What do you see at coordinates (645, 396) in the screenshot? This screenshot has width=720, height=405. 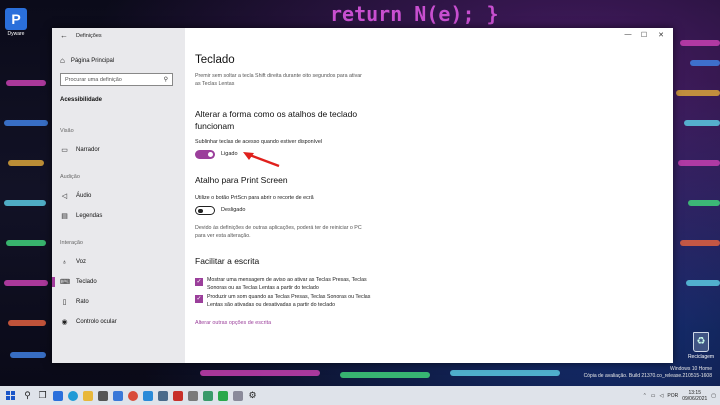 I see `chevron-up-icon: ⌃` at bounding box center [645, 396].